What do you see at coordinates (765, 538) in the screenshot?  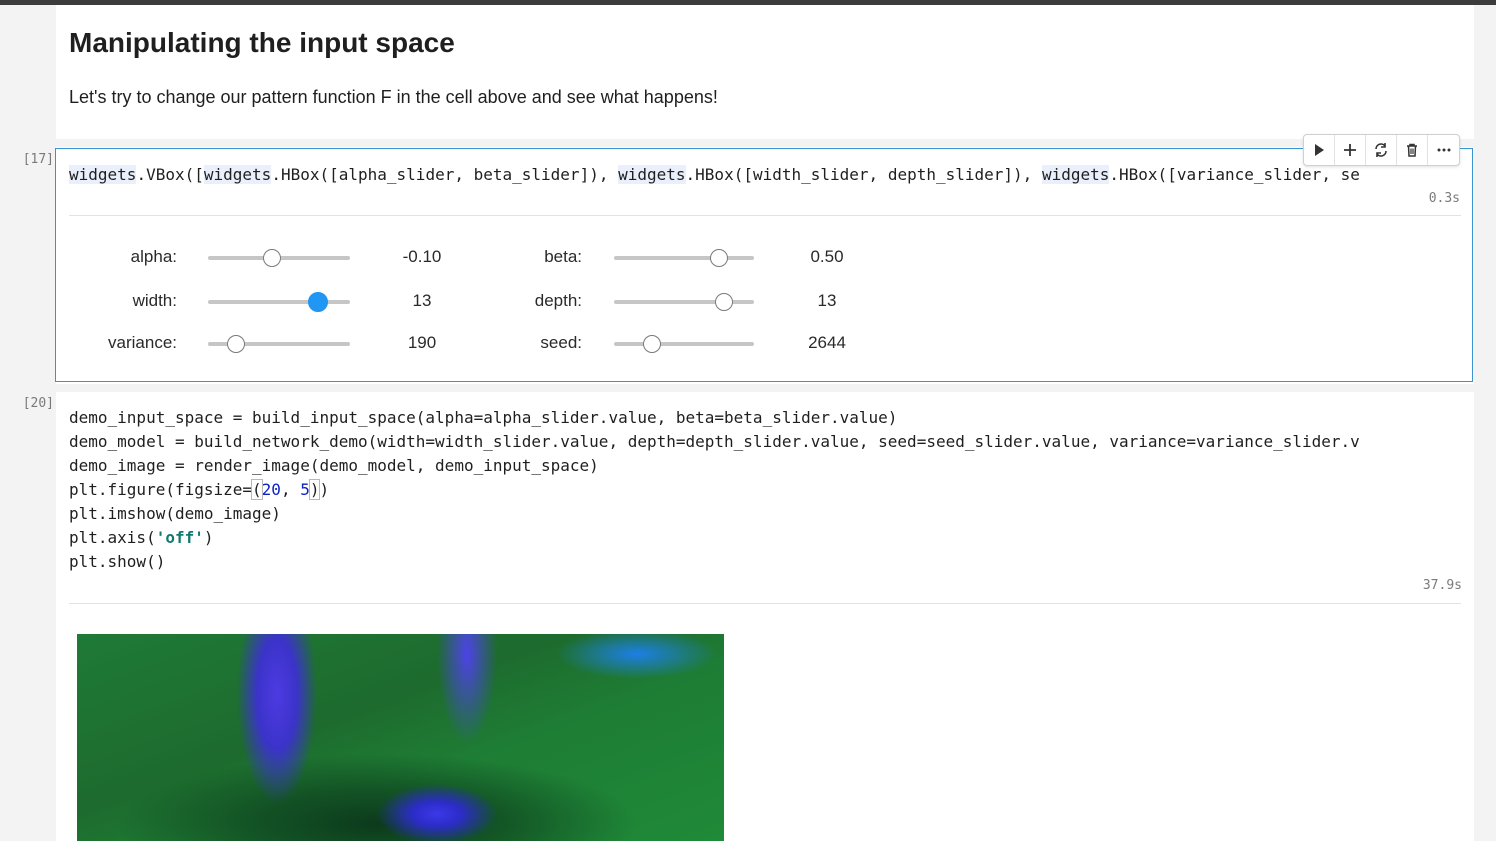 I see `code-line: plt.axis('off')` at bounding box center [765, 538].